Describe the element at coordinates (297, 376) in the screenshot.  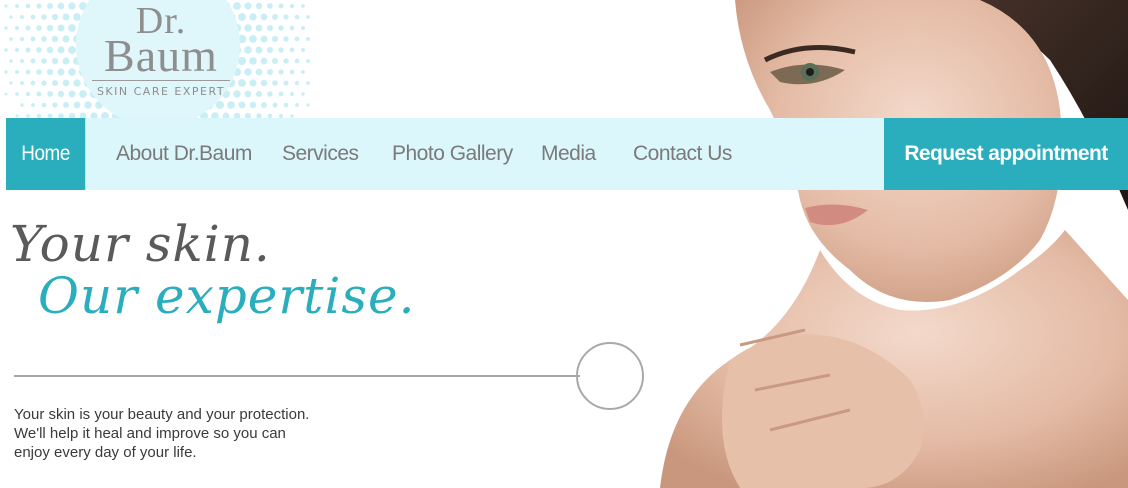
I see `hero-divider-line` at that location.